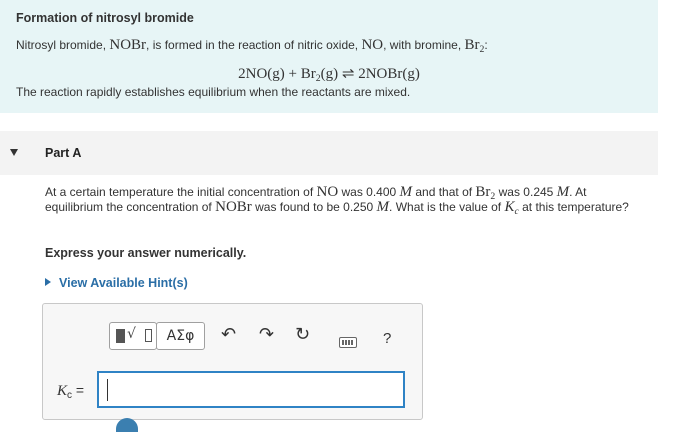  What do you see at coordinates (486, 45) in the screenshot?
I see `intro-text: :` at bounding box center [486, 45].